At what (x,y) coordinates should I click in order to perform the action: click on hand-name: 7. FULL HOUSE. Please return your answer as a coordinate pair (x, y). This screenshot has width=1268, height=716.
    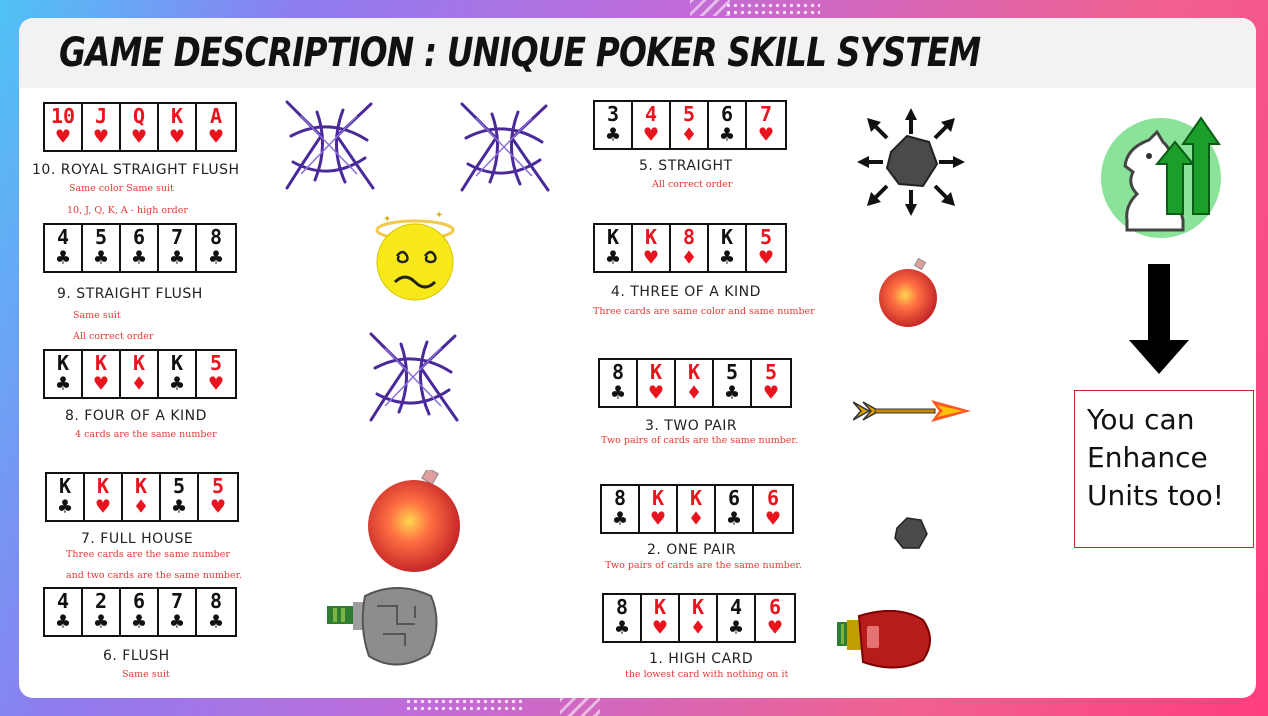
    Looking at the image, I should click on (137, 539).